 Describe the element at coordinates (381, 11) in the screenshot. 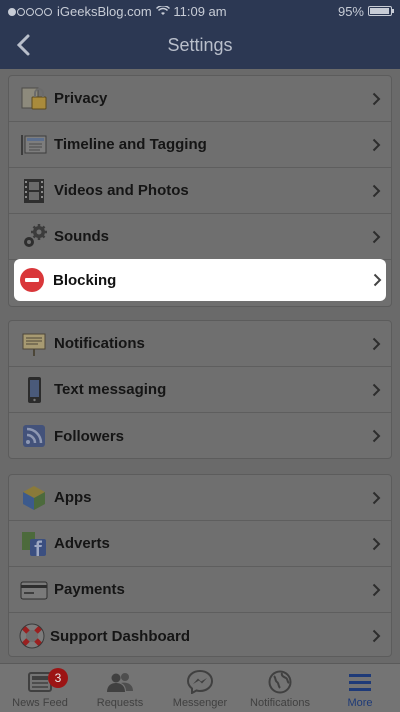

I see `battery-icon` at that location.